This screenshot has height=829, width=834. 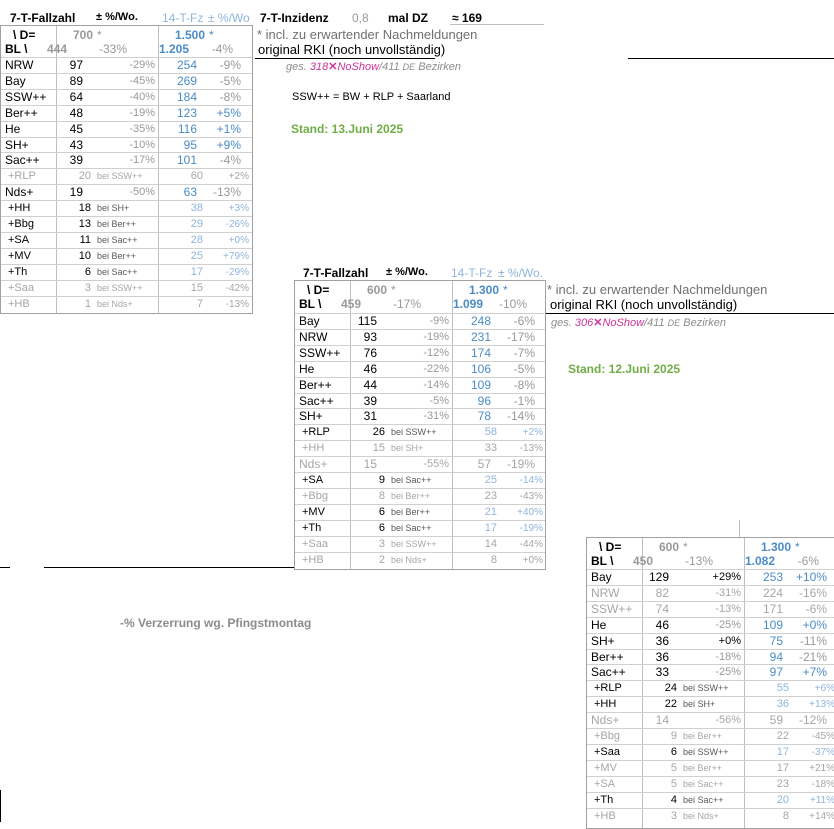 What do you see at coordinates (436, 384) in the screenshot?
I see `pct-value: -14%` at bounding box center [436, 384].